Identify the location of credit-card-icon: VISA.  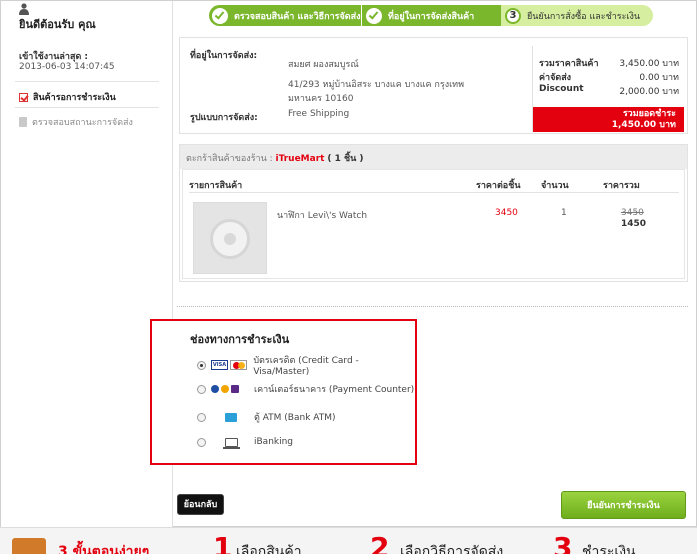
(232, 365).